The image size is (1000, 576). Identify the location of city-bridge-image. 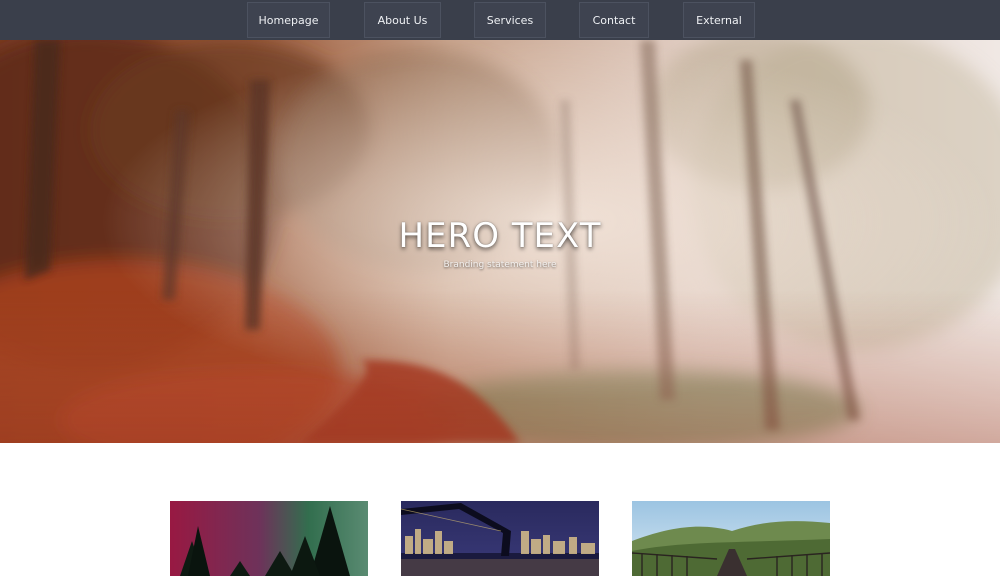
(500, 538).